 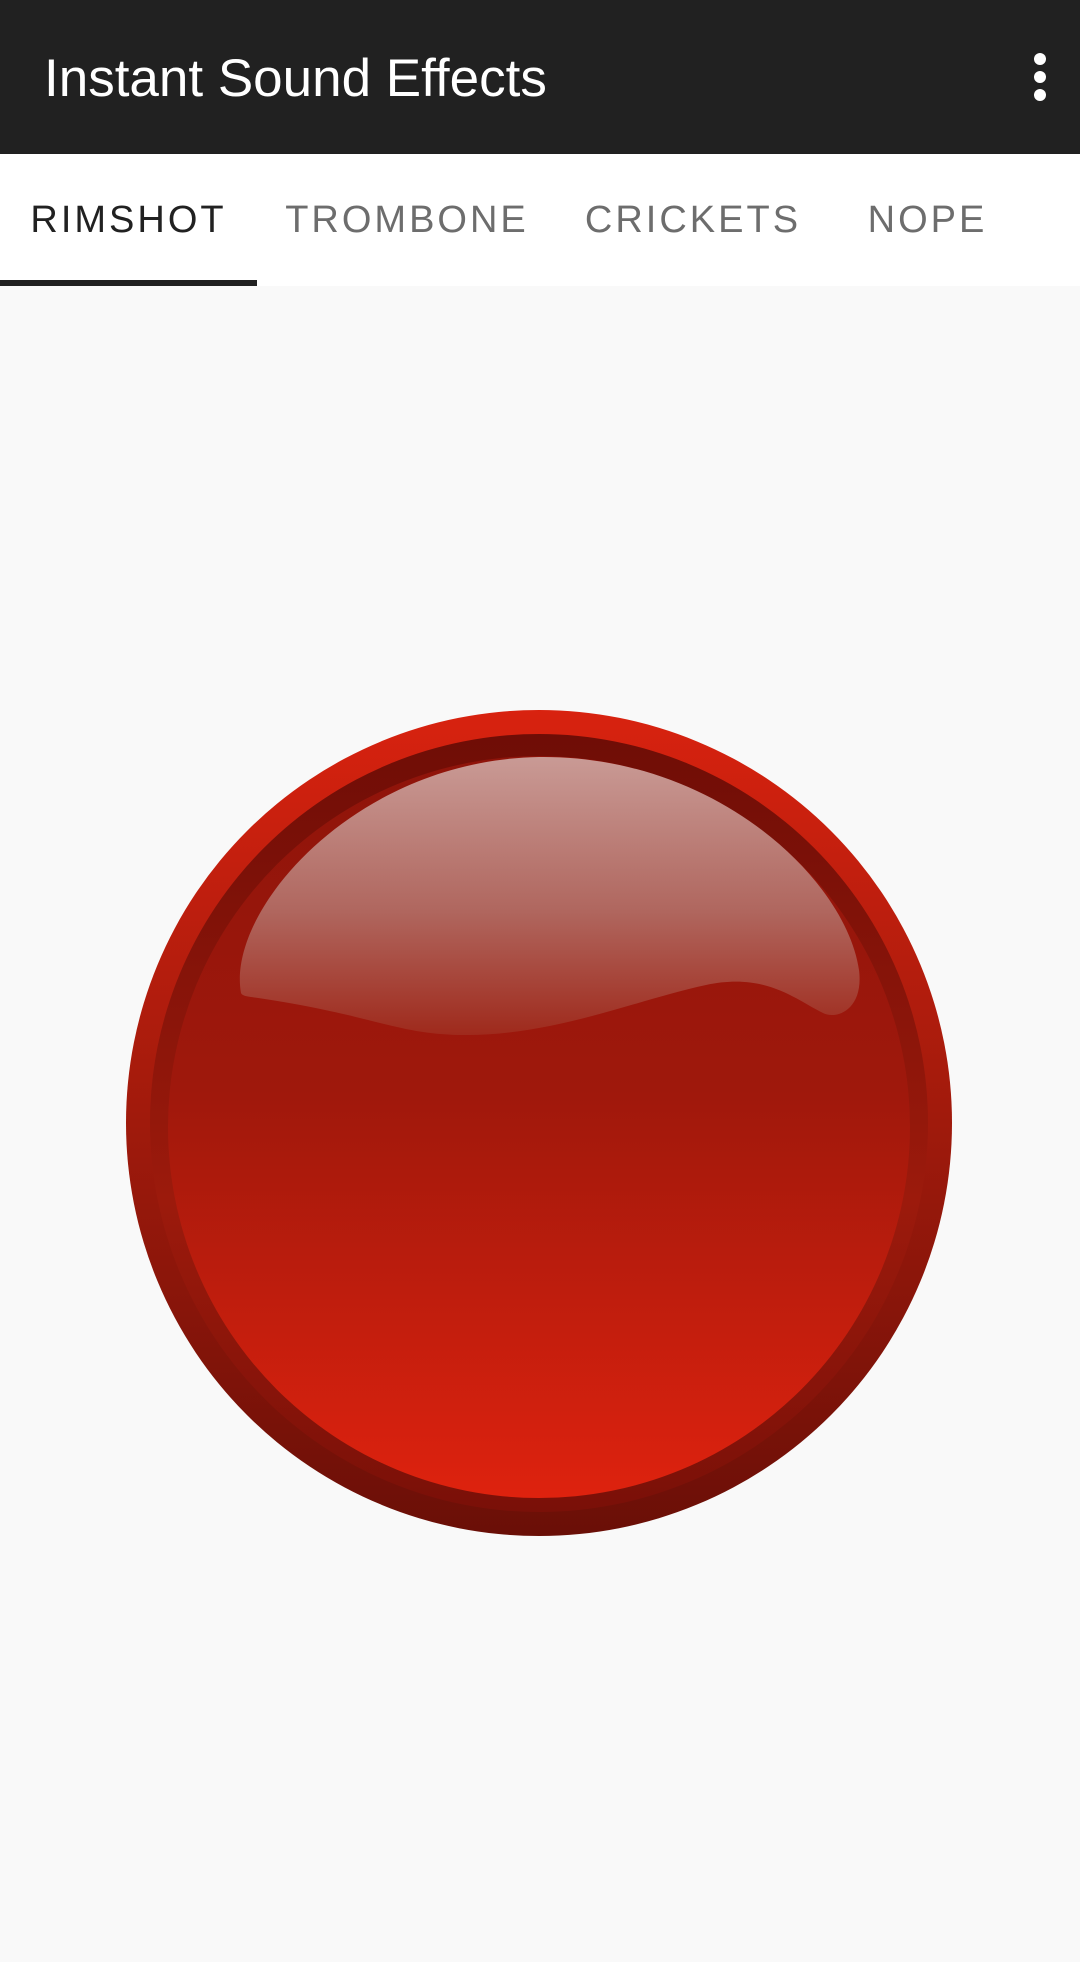 I want to click on overflow-menu-button, so click(x=1040, y=77).